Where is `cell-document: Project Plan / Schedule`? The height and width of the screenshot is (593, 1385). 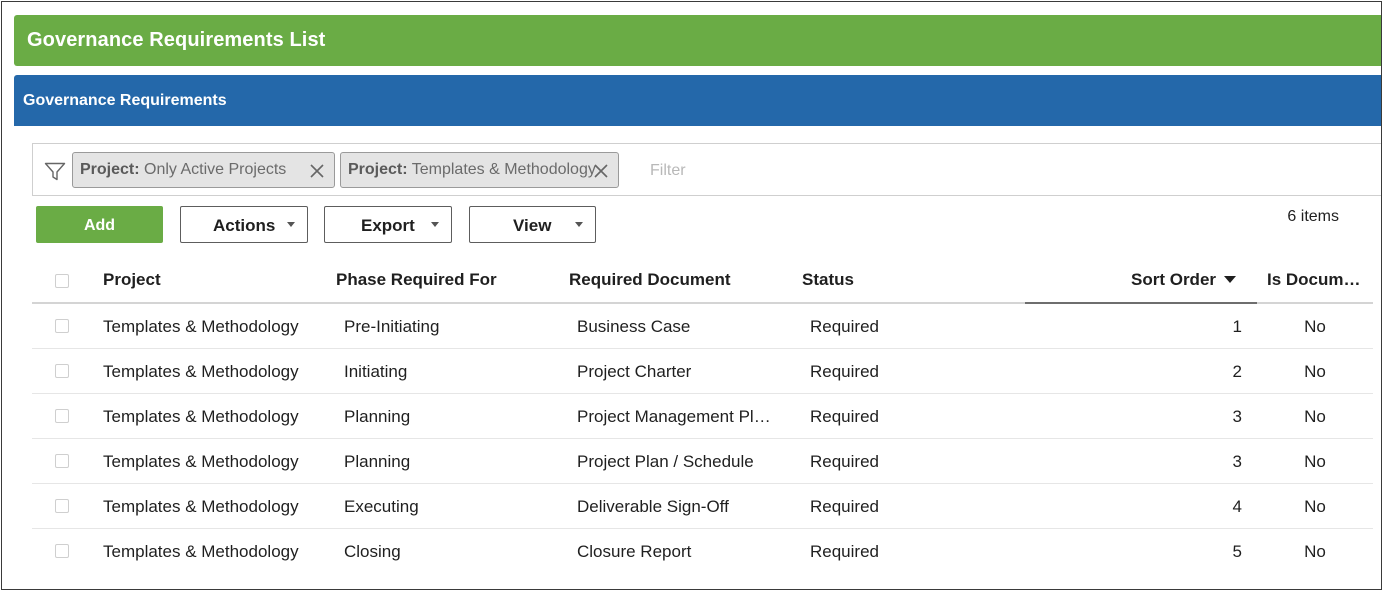 cell-document: Project Plan / Schedule is located at coordinates (665, 461).